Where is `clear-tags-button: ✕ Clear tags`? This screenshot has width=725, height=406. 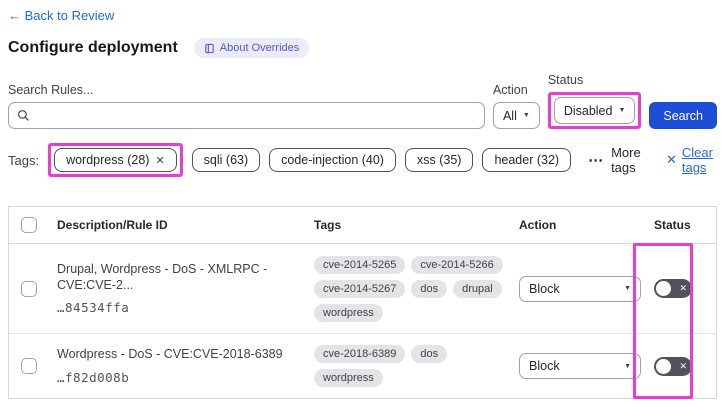 clear-tags-button: ✕ Clear tags is located at coordinates (691, 160).